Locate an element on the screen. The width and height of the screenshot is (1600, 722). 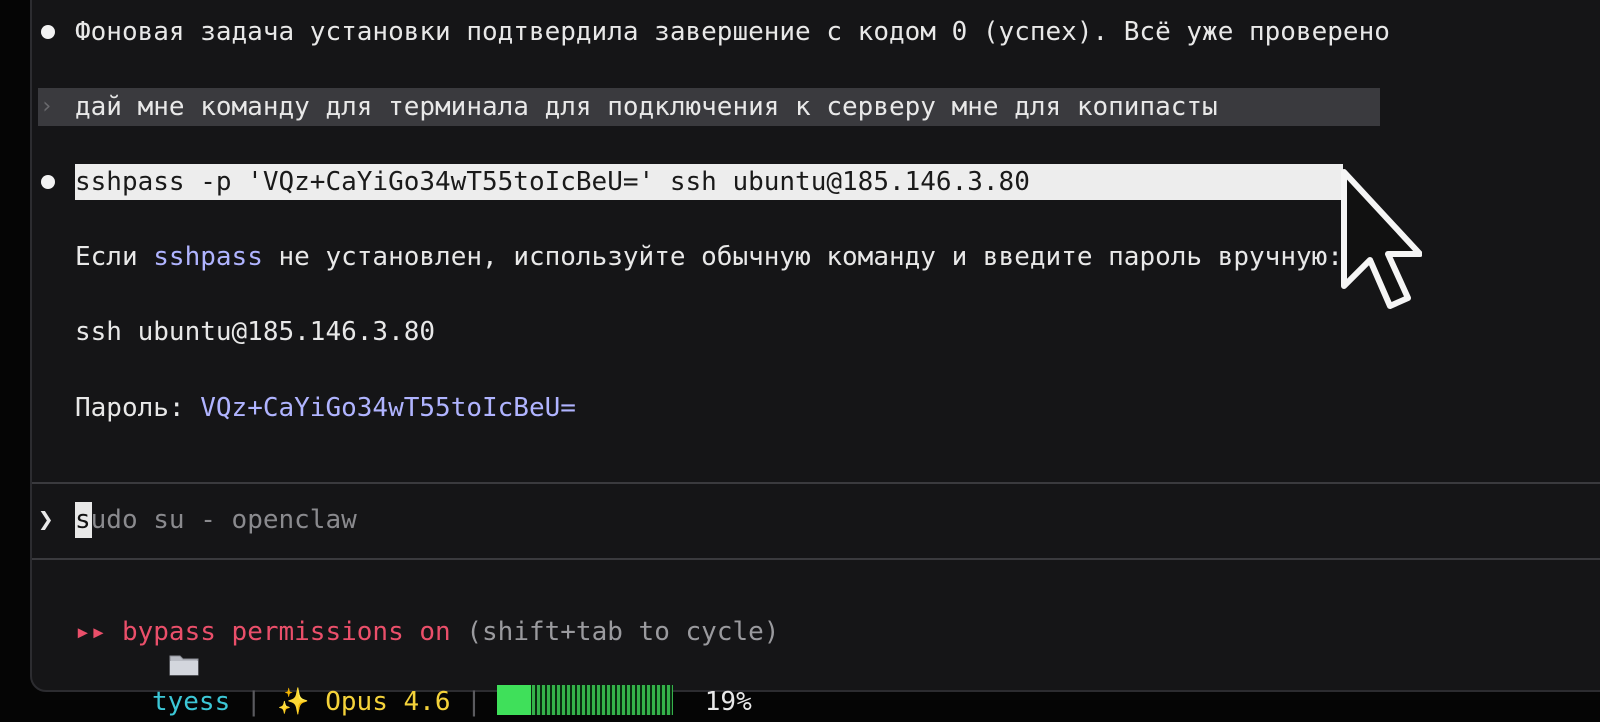
prompt-symbol: ❯ is located at coordinates (46, 520).